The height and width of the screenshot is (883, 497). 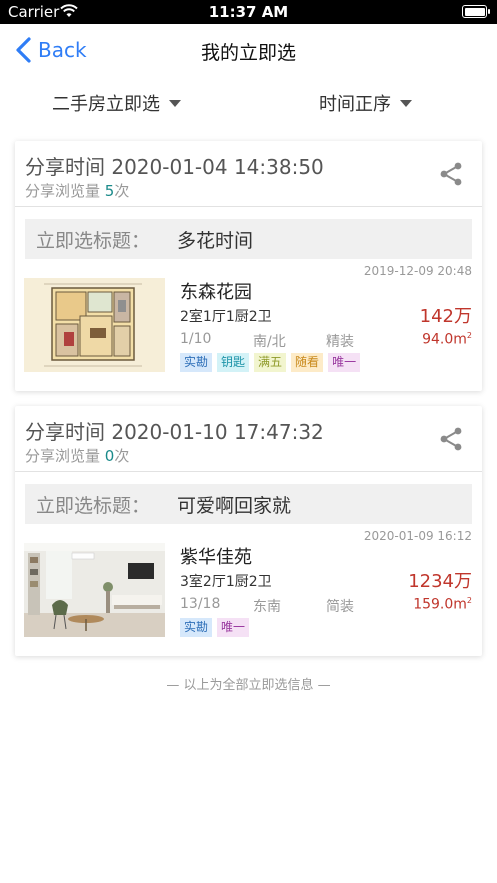 What do you see at coordinates (440, 581) in the screenshot?
I see `listing-price: 1234万` at bounding box center [440, 581].